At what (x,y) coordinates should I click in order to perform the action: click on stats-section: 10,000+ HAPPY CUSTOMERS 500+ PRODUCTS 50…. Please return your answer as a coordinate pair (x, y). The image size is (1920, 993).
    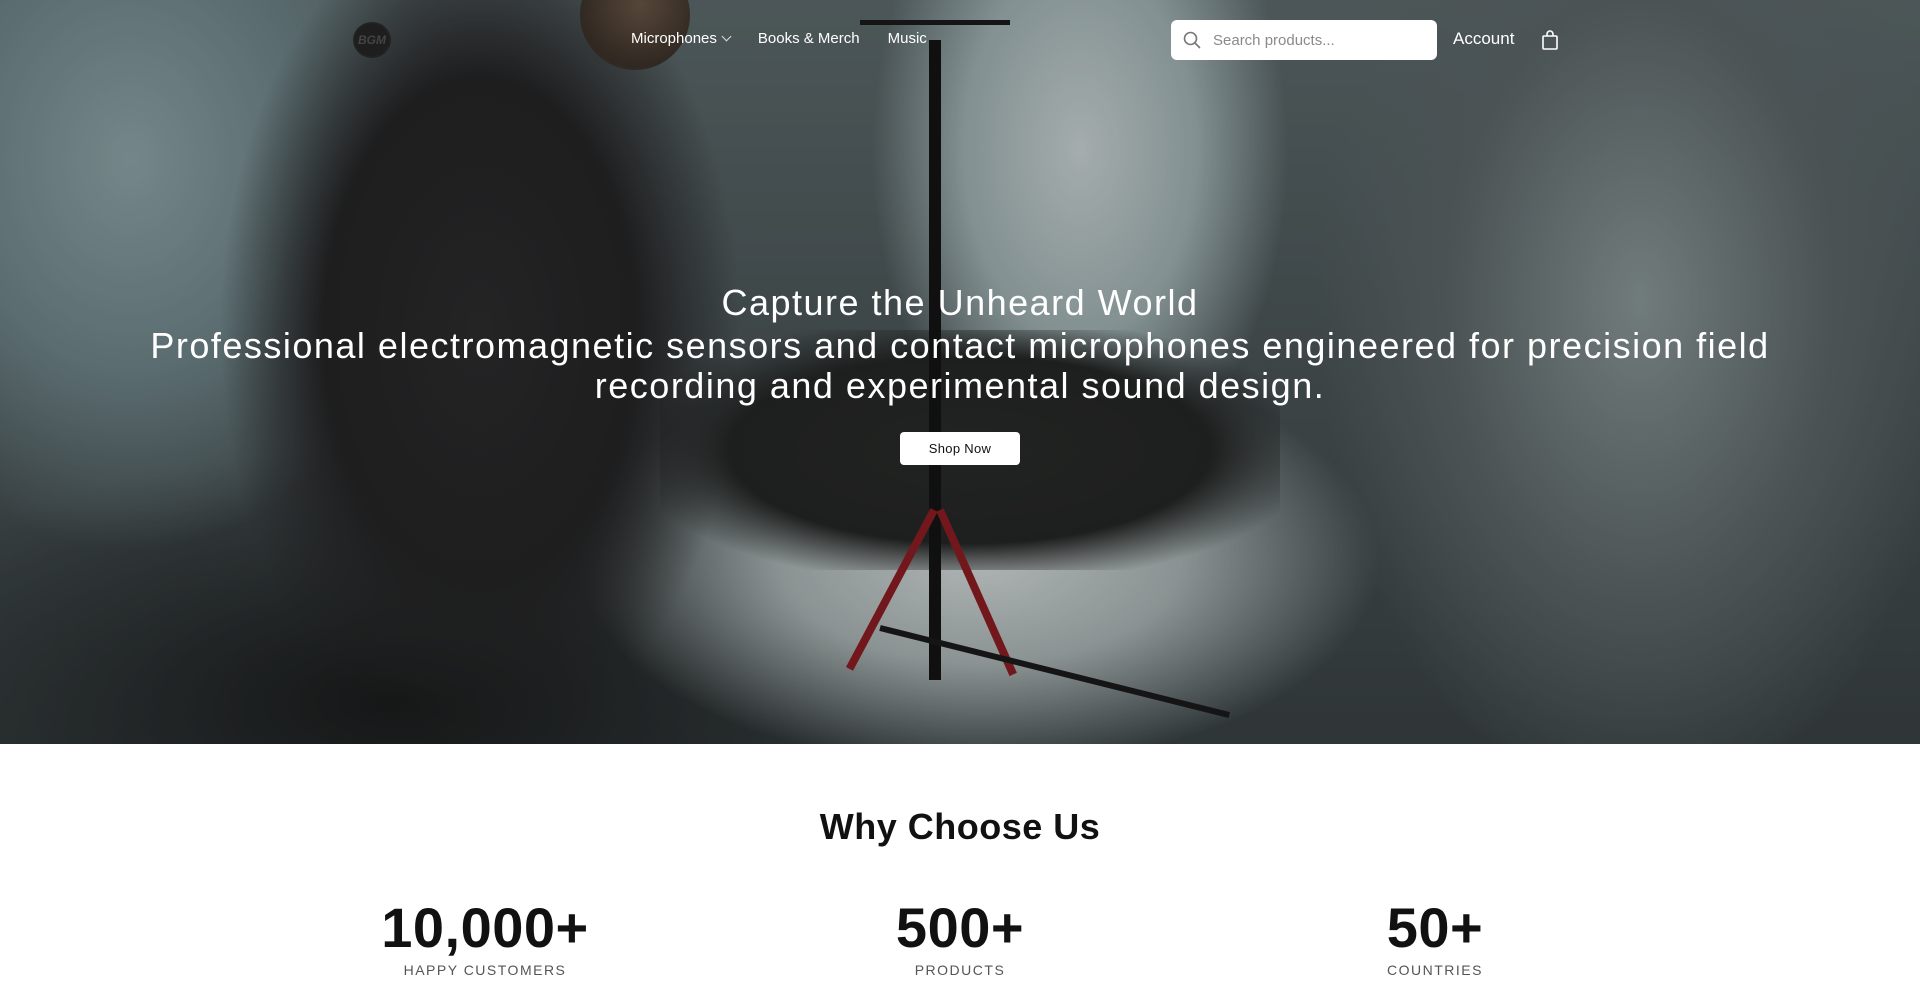
    Looking at the image, I should click on (960, 944).